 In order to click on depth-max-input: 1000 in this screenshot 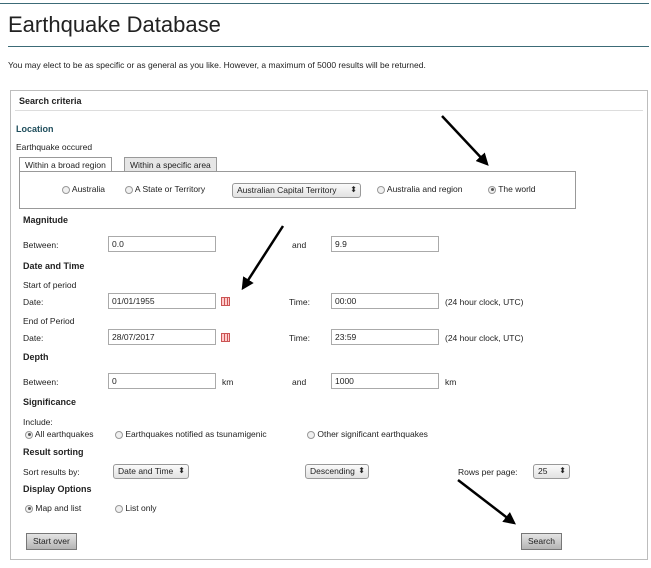, I will do `click(385, 381)`.